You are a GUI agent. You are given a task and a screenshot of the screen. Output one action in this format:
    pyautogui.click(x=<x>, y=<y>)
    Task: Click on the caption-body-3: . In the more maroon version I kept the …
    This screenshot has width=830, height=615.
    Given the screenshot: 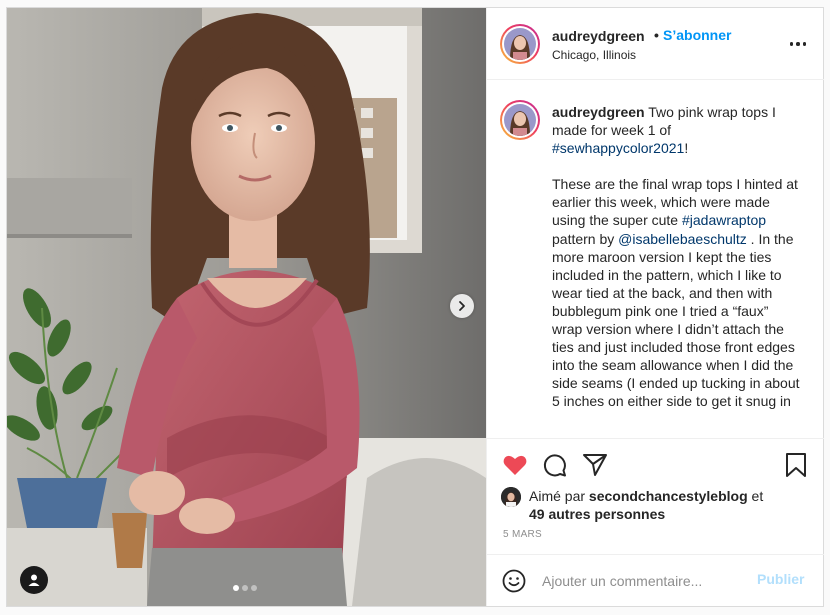 What is the action you would take?
    pyautogui.click(x=676, y=320)
    